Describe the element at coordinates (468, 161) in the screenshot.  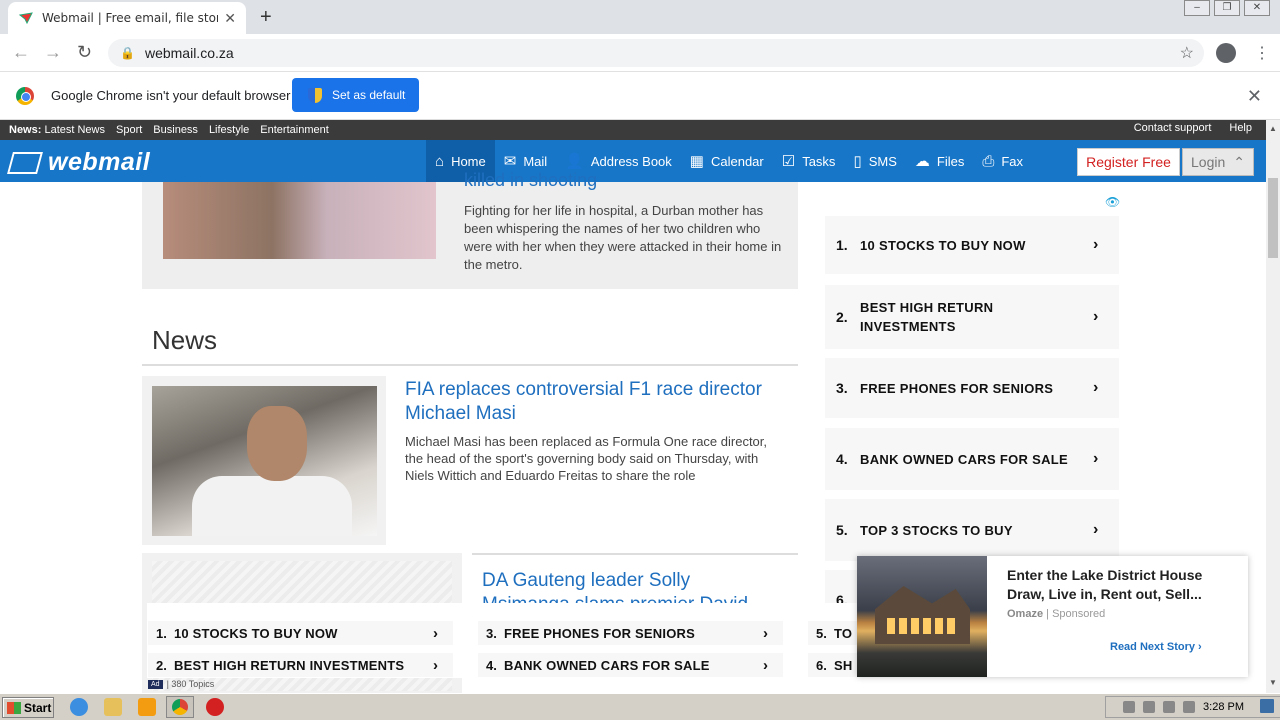
I see `nav-home-label: Home` at that location.